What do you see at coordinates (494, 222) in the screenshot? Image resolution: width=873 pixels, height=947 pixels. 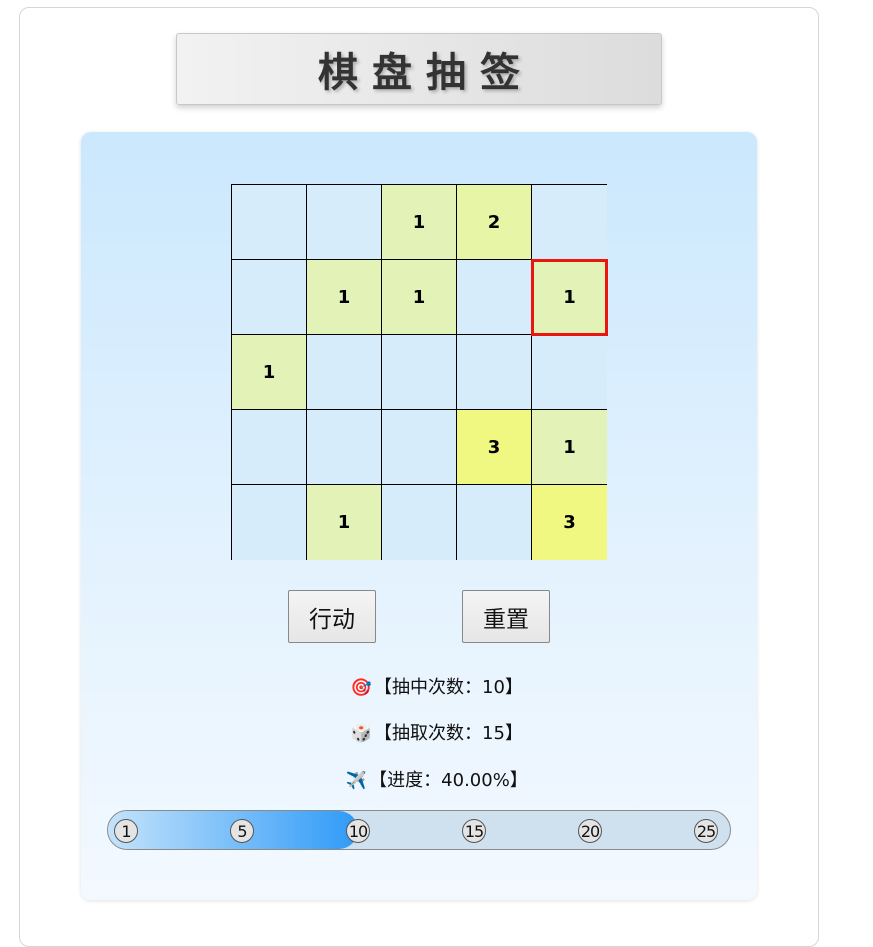 I see `board-cell: 2` at bounding box center [494, 222].